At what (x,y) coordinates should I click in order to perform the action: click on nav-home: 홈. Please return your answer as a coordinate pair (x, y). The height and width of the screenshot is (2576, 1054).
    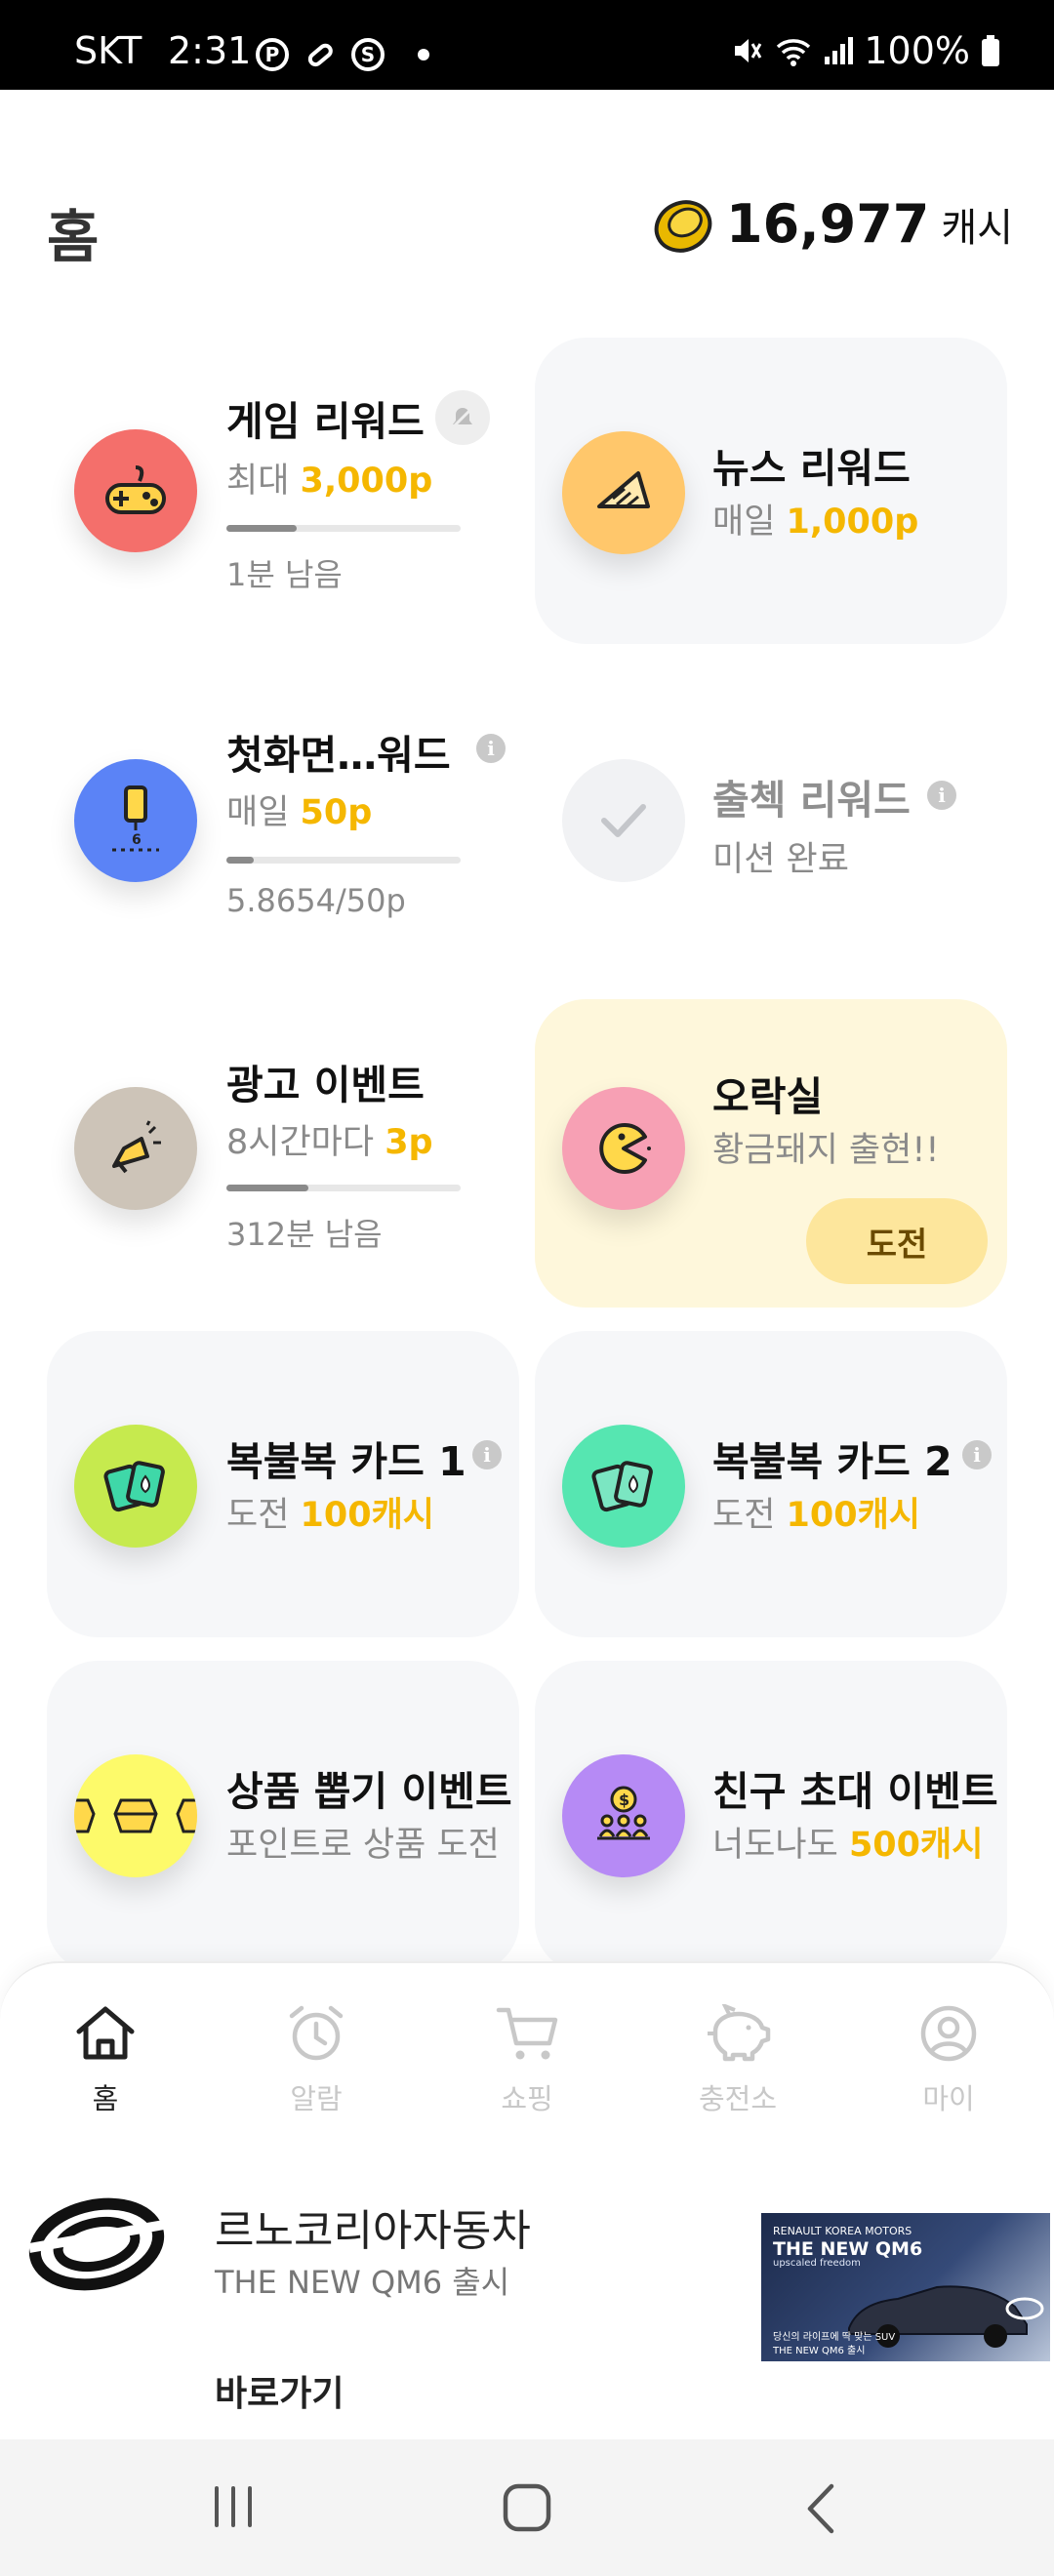
    Looking at the image, I should click on (105, 2060).